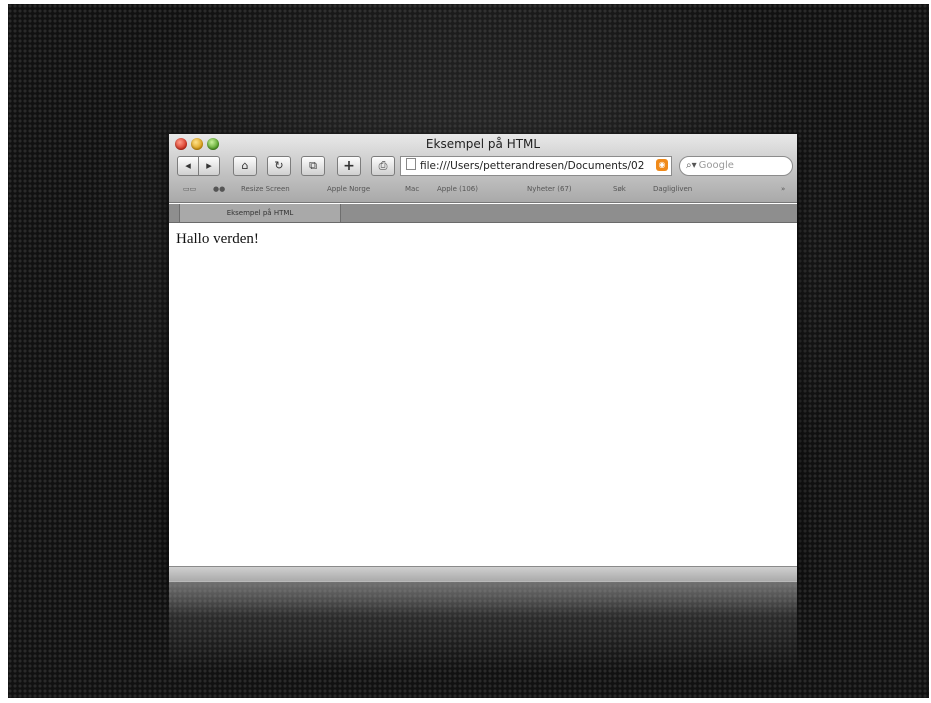 Image resolution: width=931 pixels, height=703 pixels. I want to click on reload-icon: ↻, so click(279, 165).